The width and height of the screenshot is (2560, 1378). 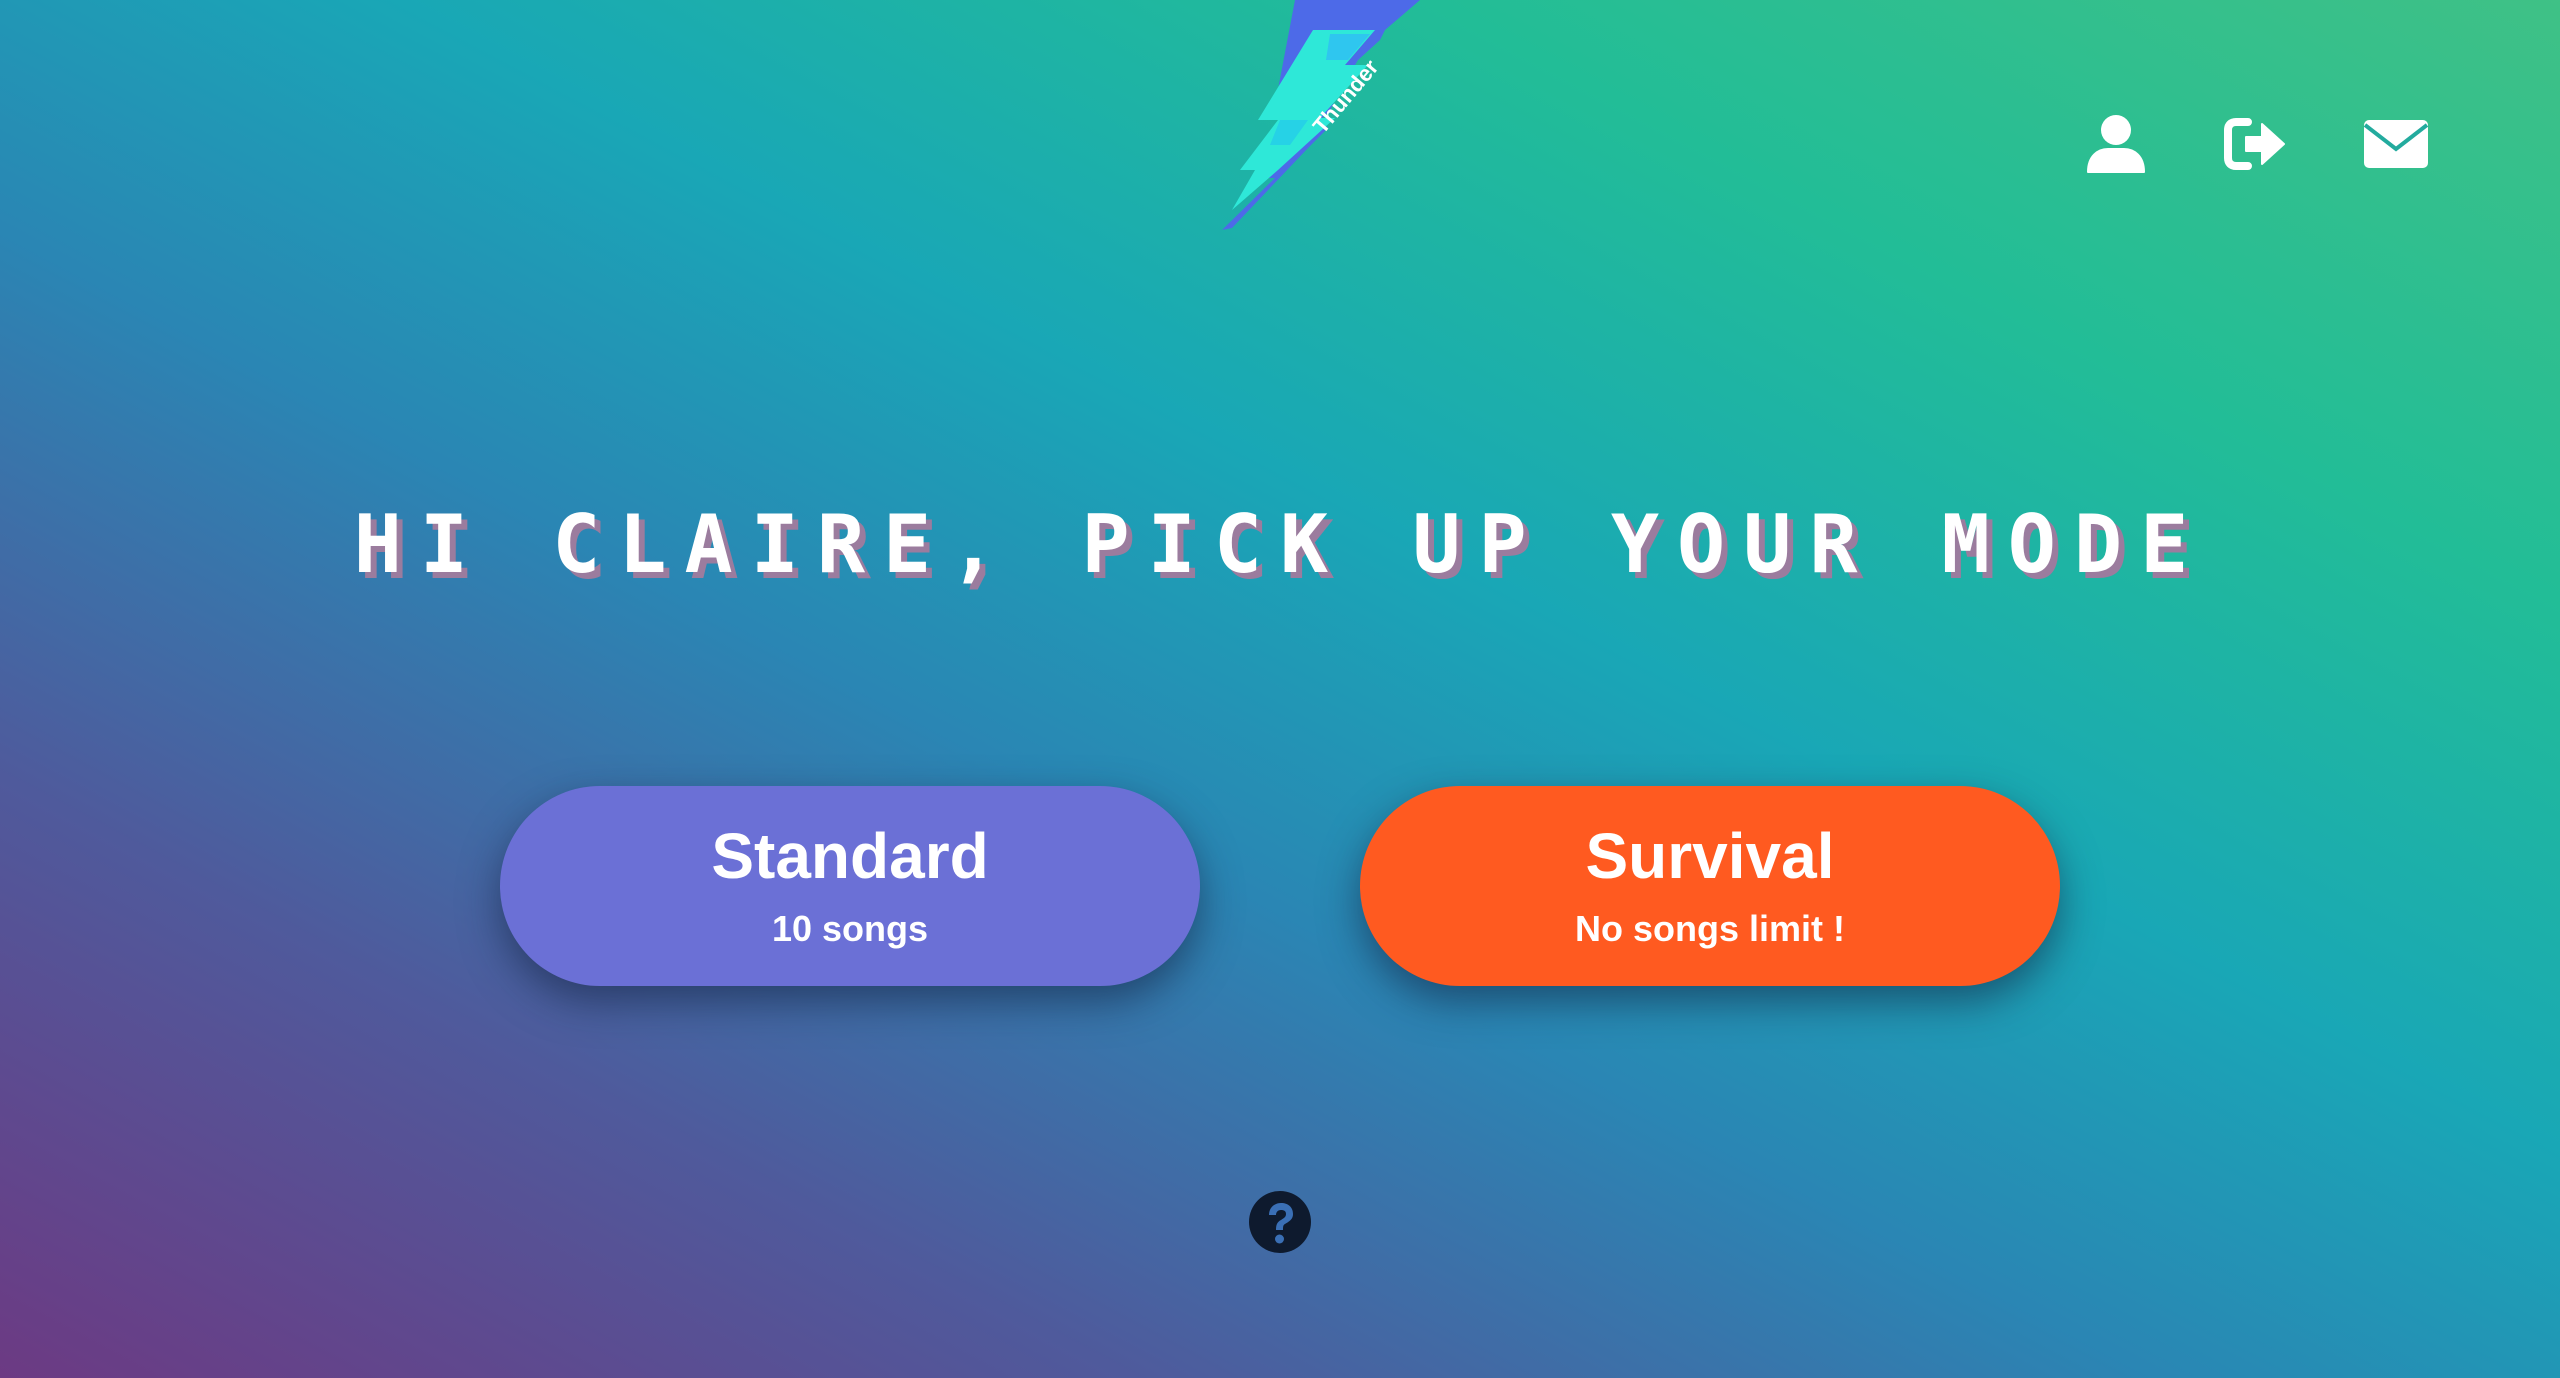 What do you see at coordinates (2396, 144) in the screenshot?
I see `mail-icon` at bounding box center [2396, 144].